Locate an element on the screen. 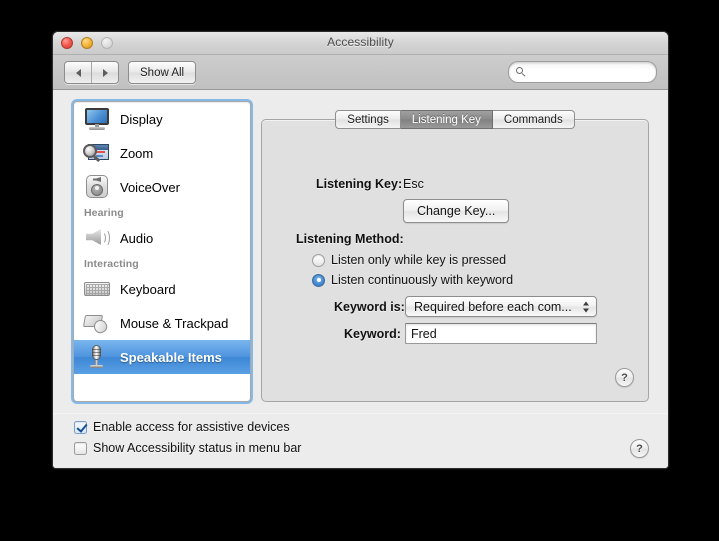 The image size is (719, 541). sidebar-item-display: Display is located at coordinates (162, 119).